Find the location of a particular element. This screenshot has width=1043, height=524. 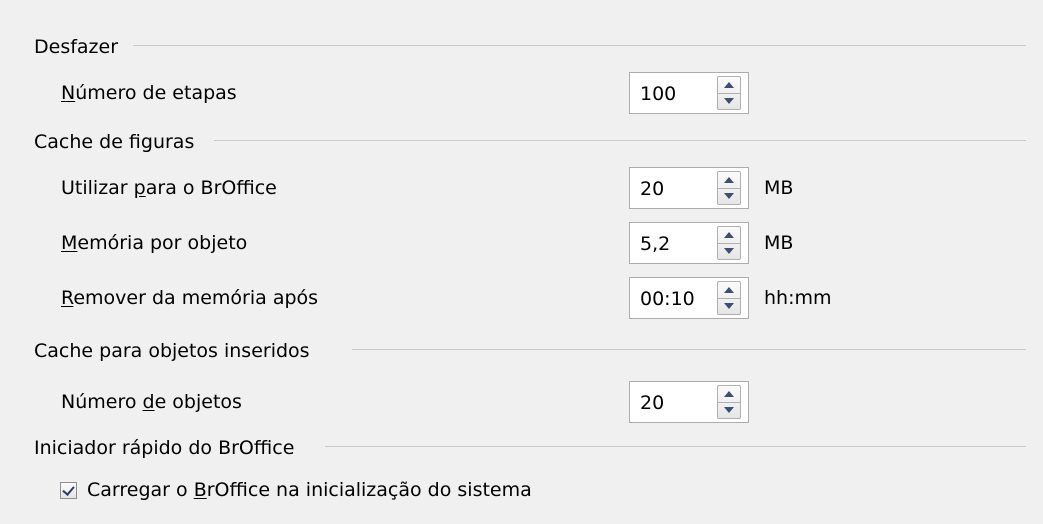

graphics-remove-unit: hh:mm is located at coordinates (798, 298).